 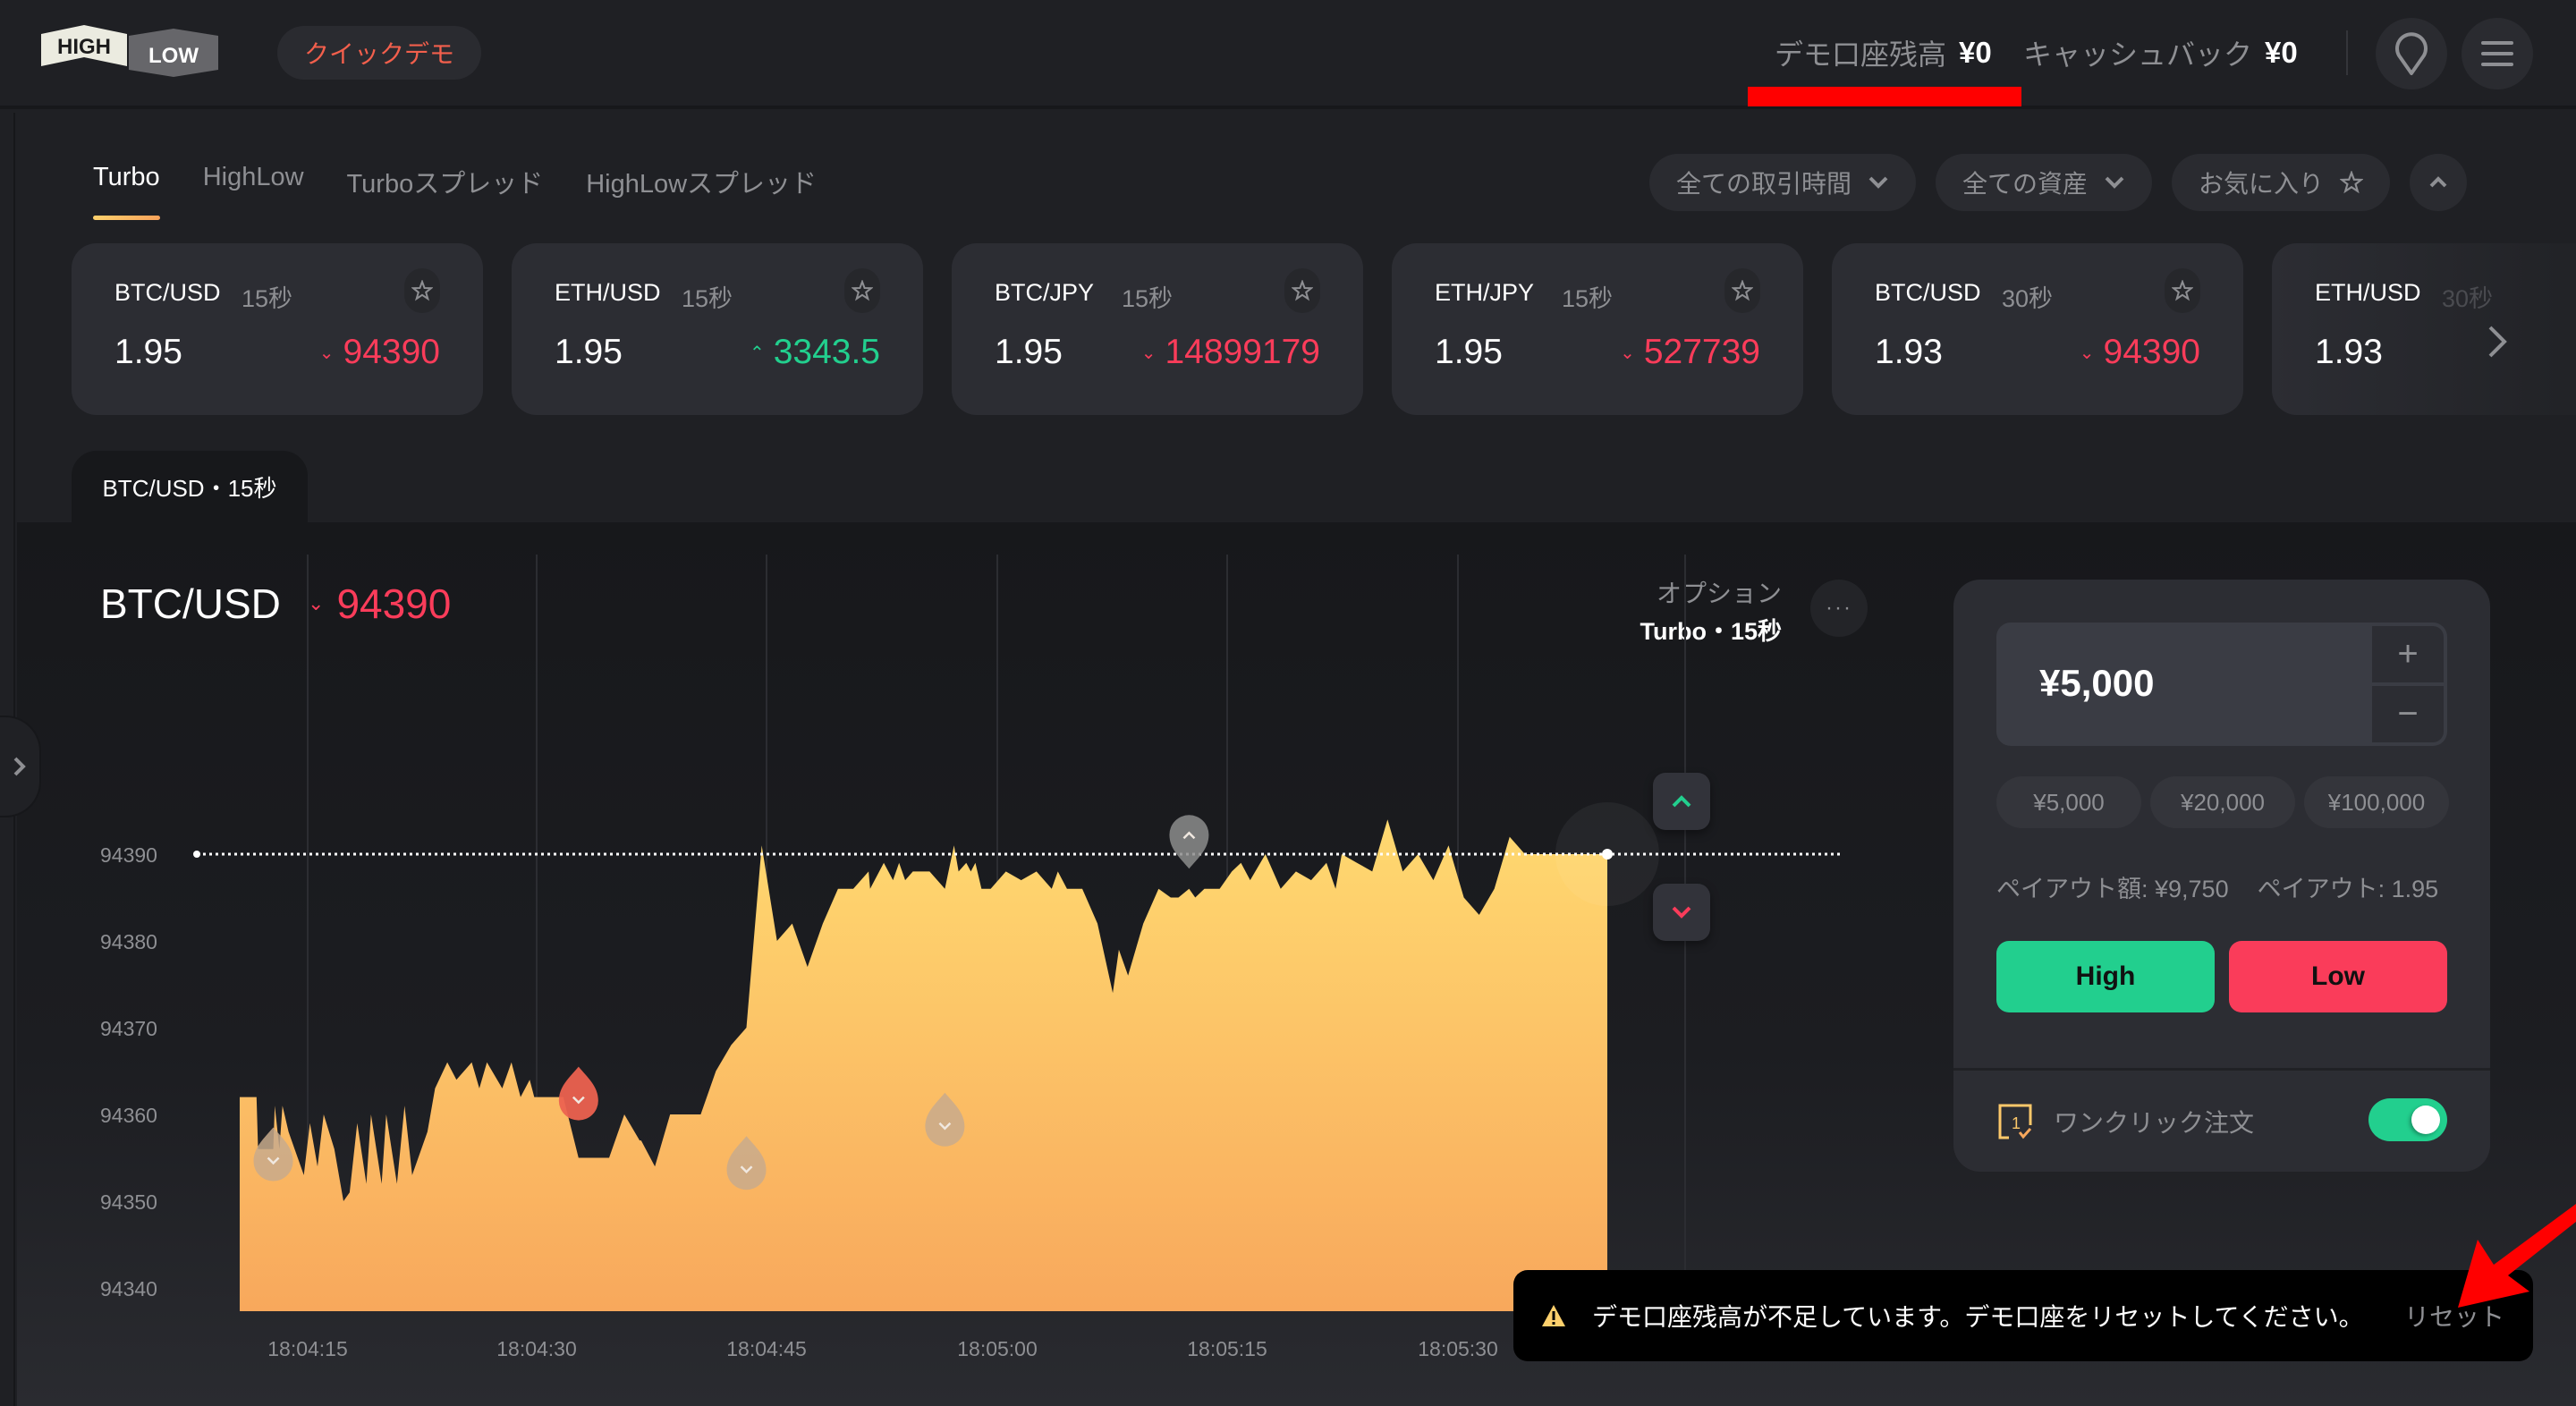 I want to click on asset-price: ⌄ 14899179, so click(x=1230, y=353).